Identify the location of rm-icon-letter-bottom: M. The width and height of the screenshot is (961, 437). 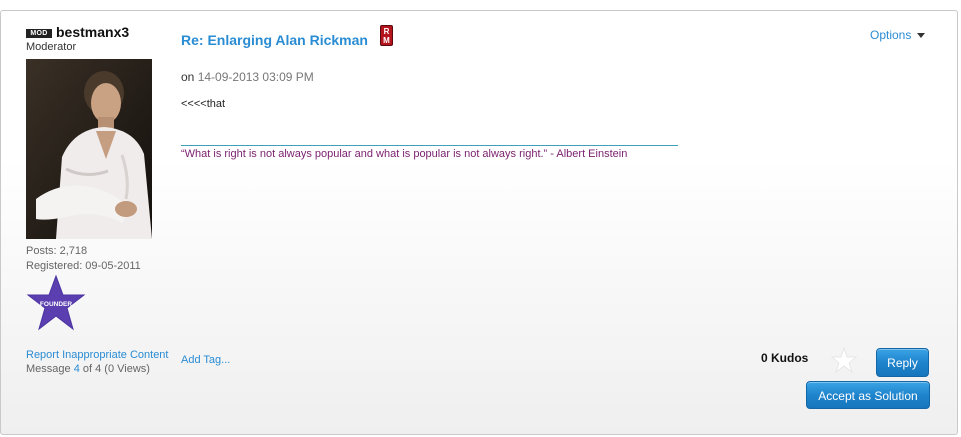
(386, 40).